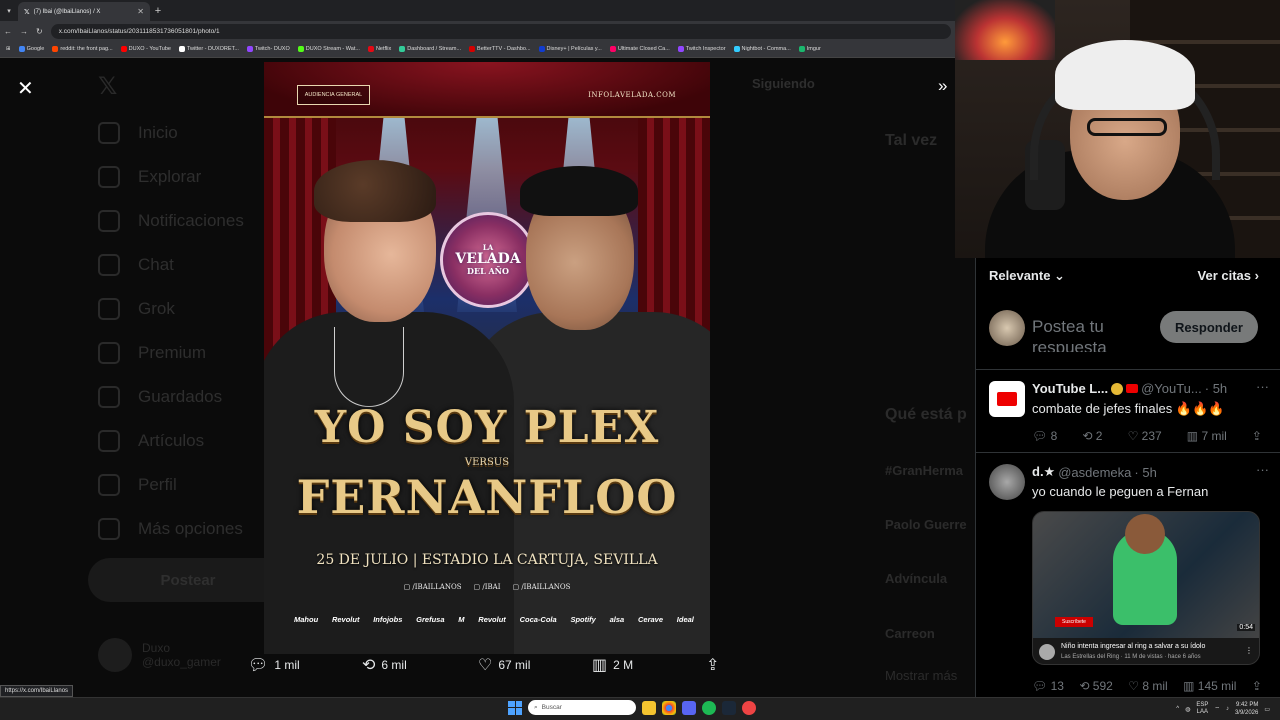  I want to click on like-count: ♡ 8 mil, so click(1147, 686).